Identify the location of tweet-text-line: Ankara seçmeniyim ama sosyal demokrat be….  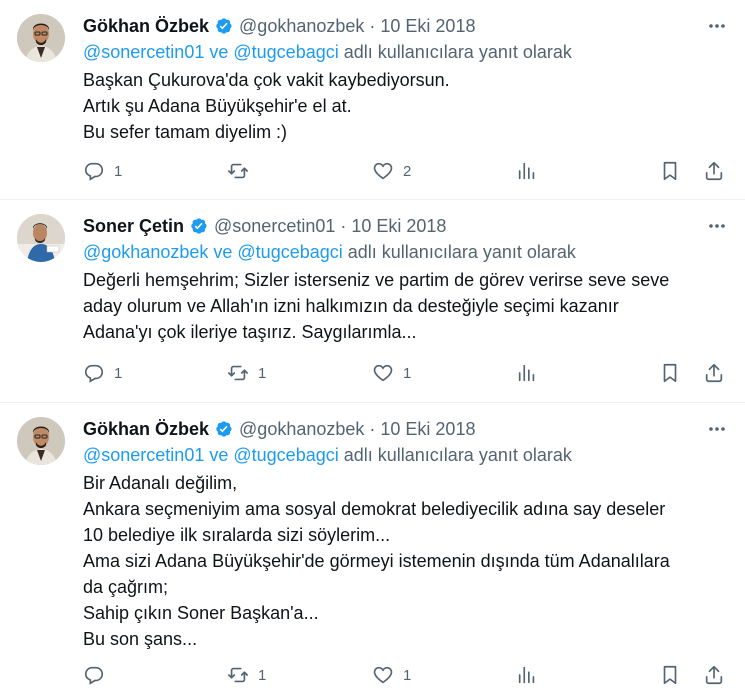
(374, 509).